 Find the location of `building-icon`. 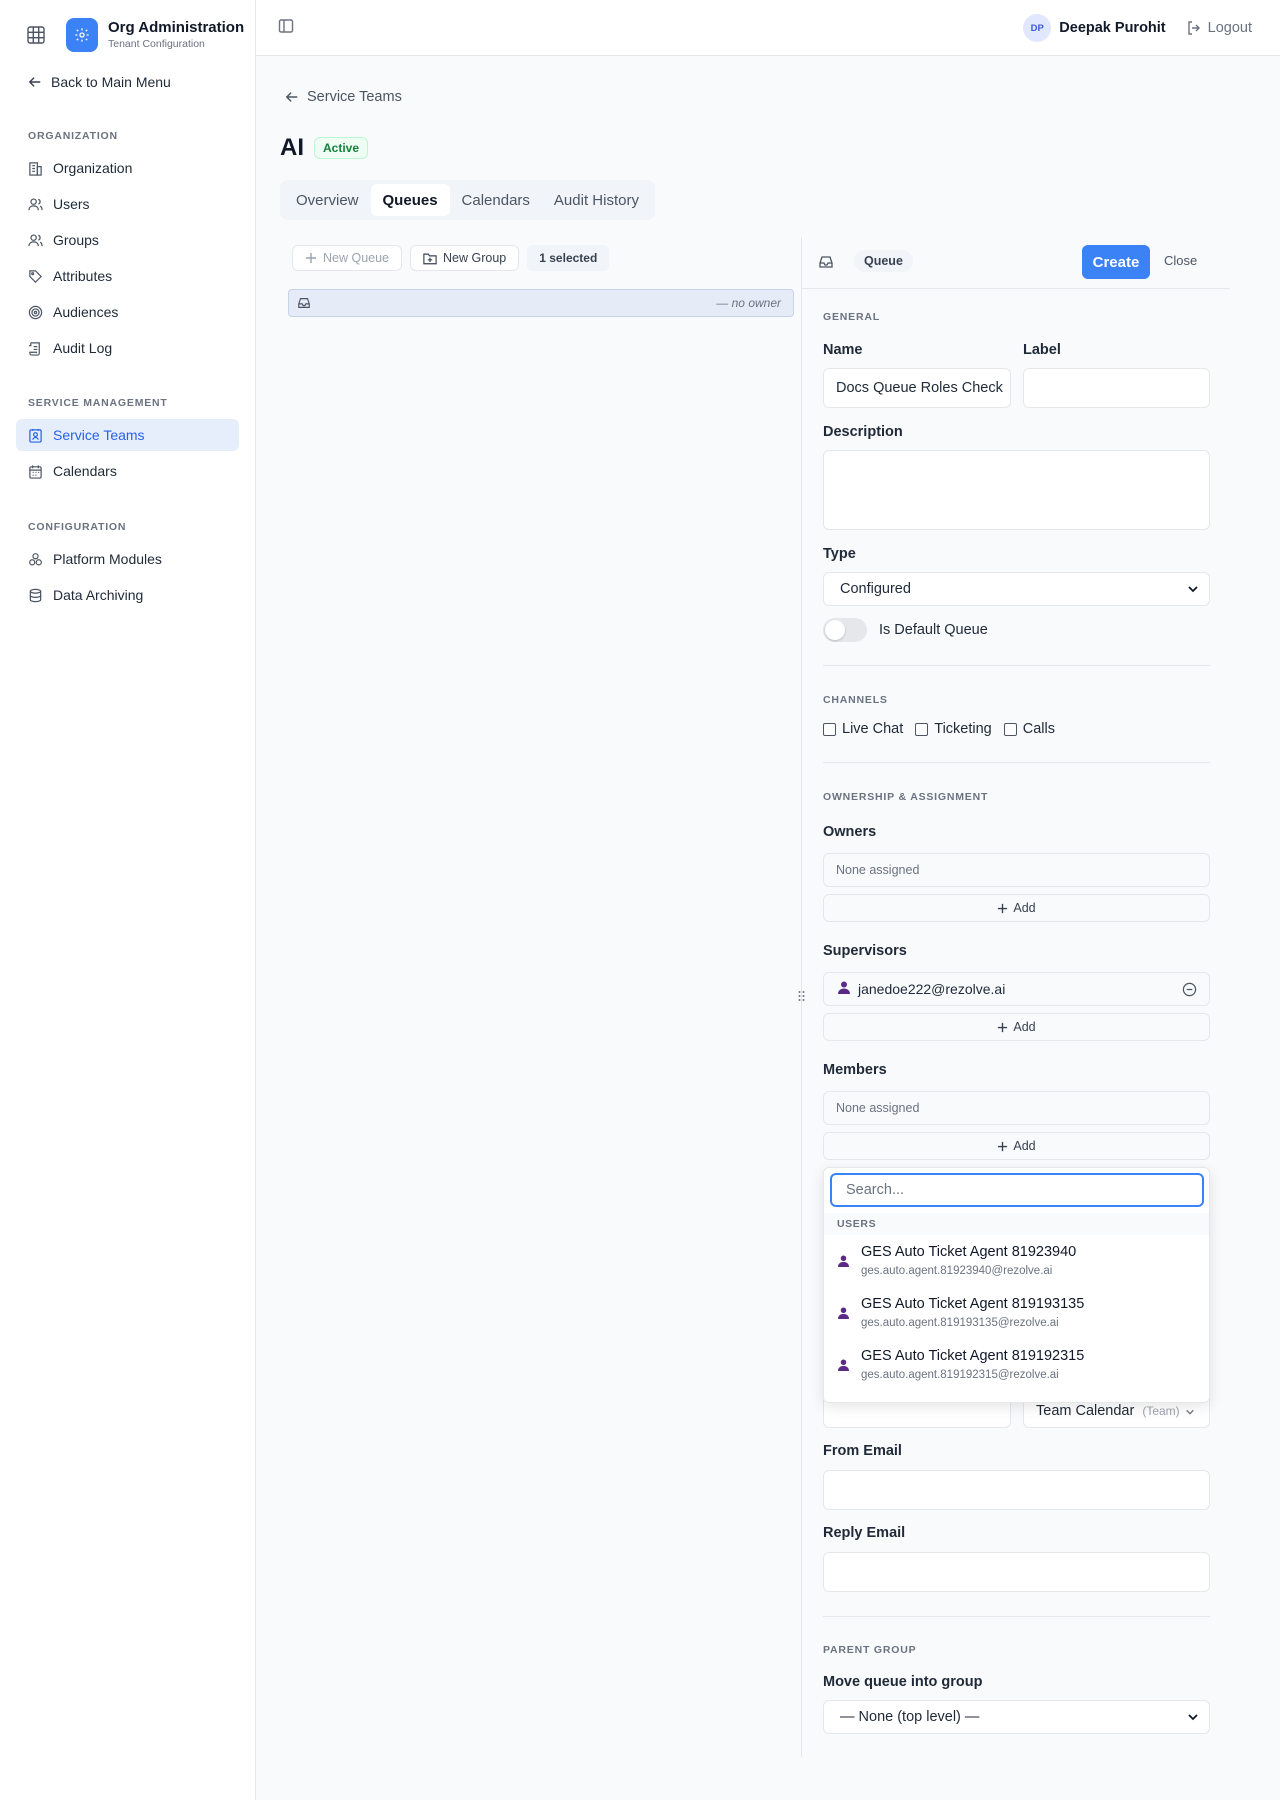

building-icon is located at coordinates (35, 168).